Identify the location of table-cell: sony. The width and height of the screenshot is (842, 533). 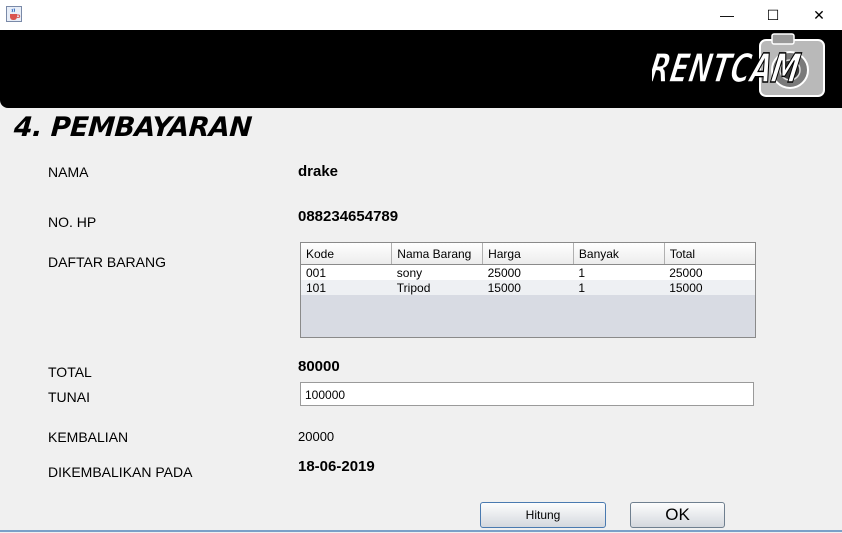
(437, 272).